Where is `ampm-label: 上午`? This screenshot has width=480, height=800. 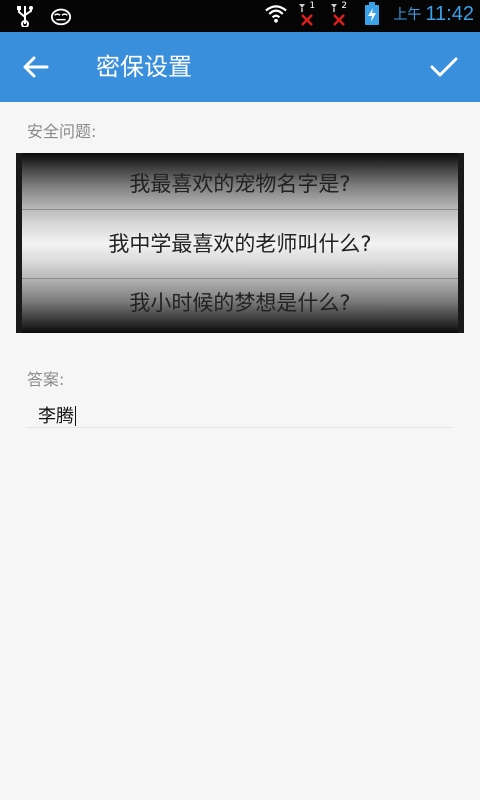 ampm-label: 上午 is located at coordinates (407, 15).